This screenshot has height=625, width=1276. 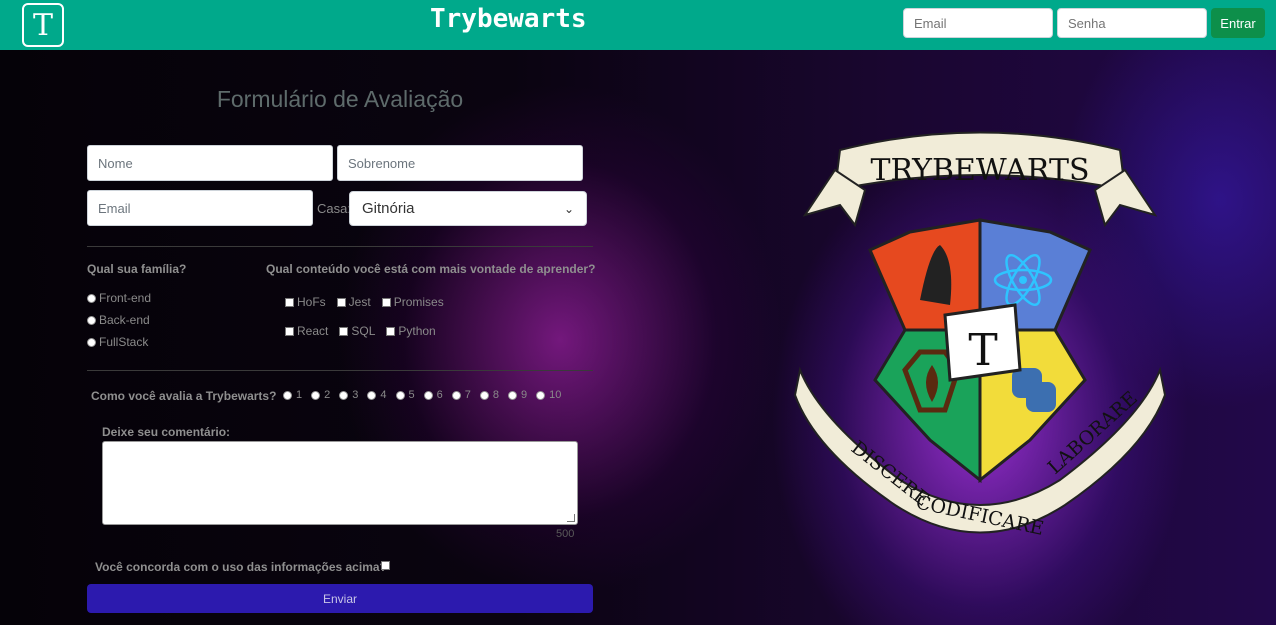 I want to click on house-selected-value: Gitnória, so click(x=388, y=208).